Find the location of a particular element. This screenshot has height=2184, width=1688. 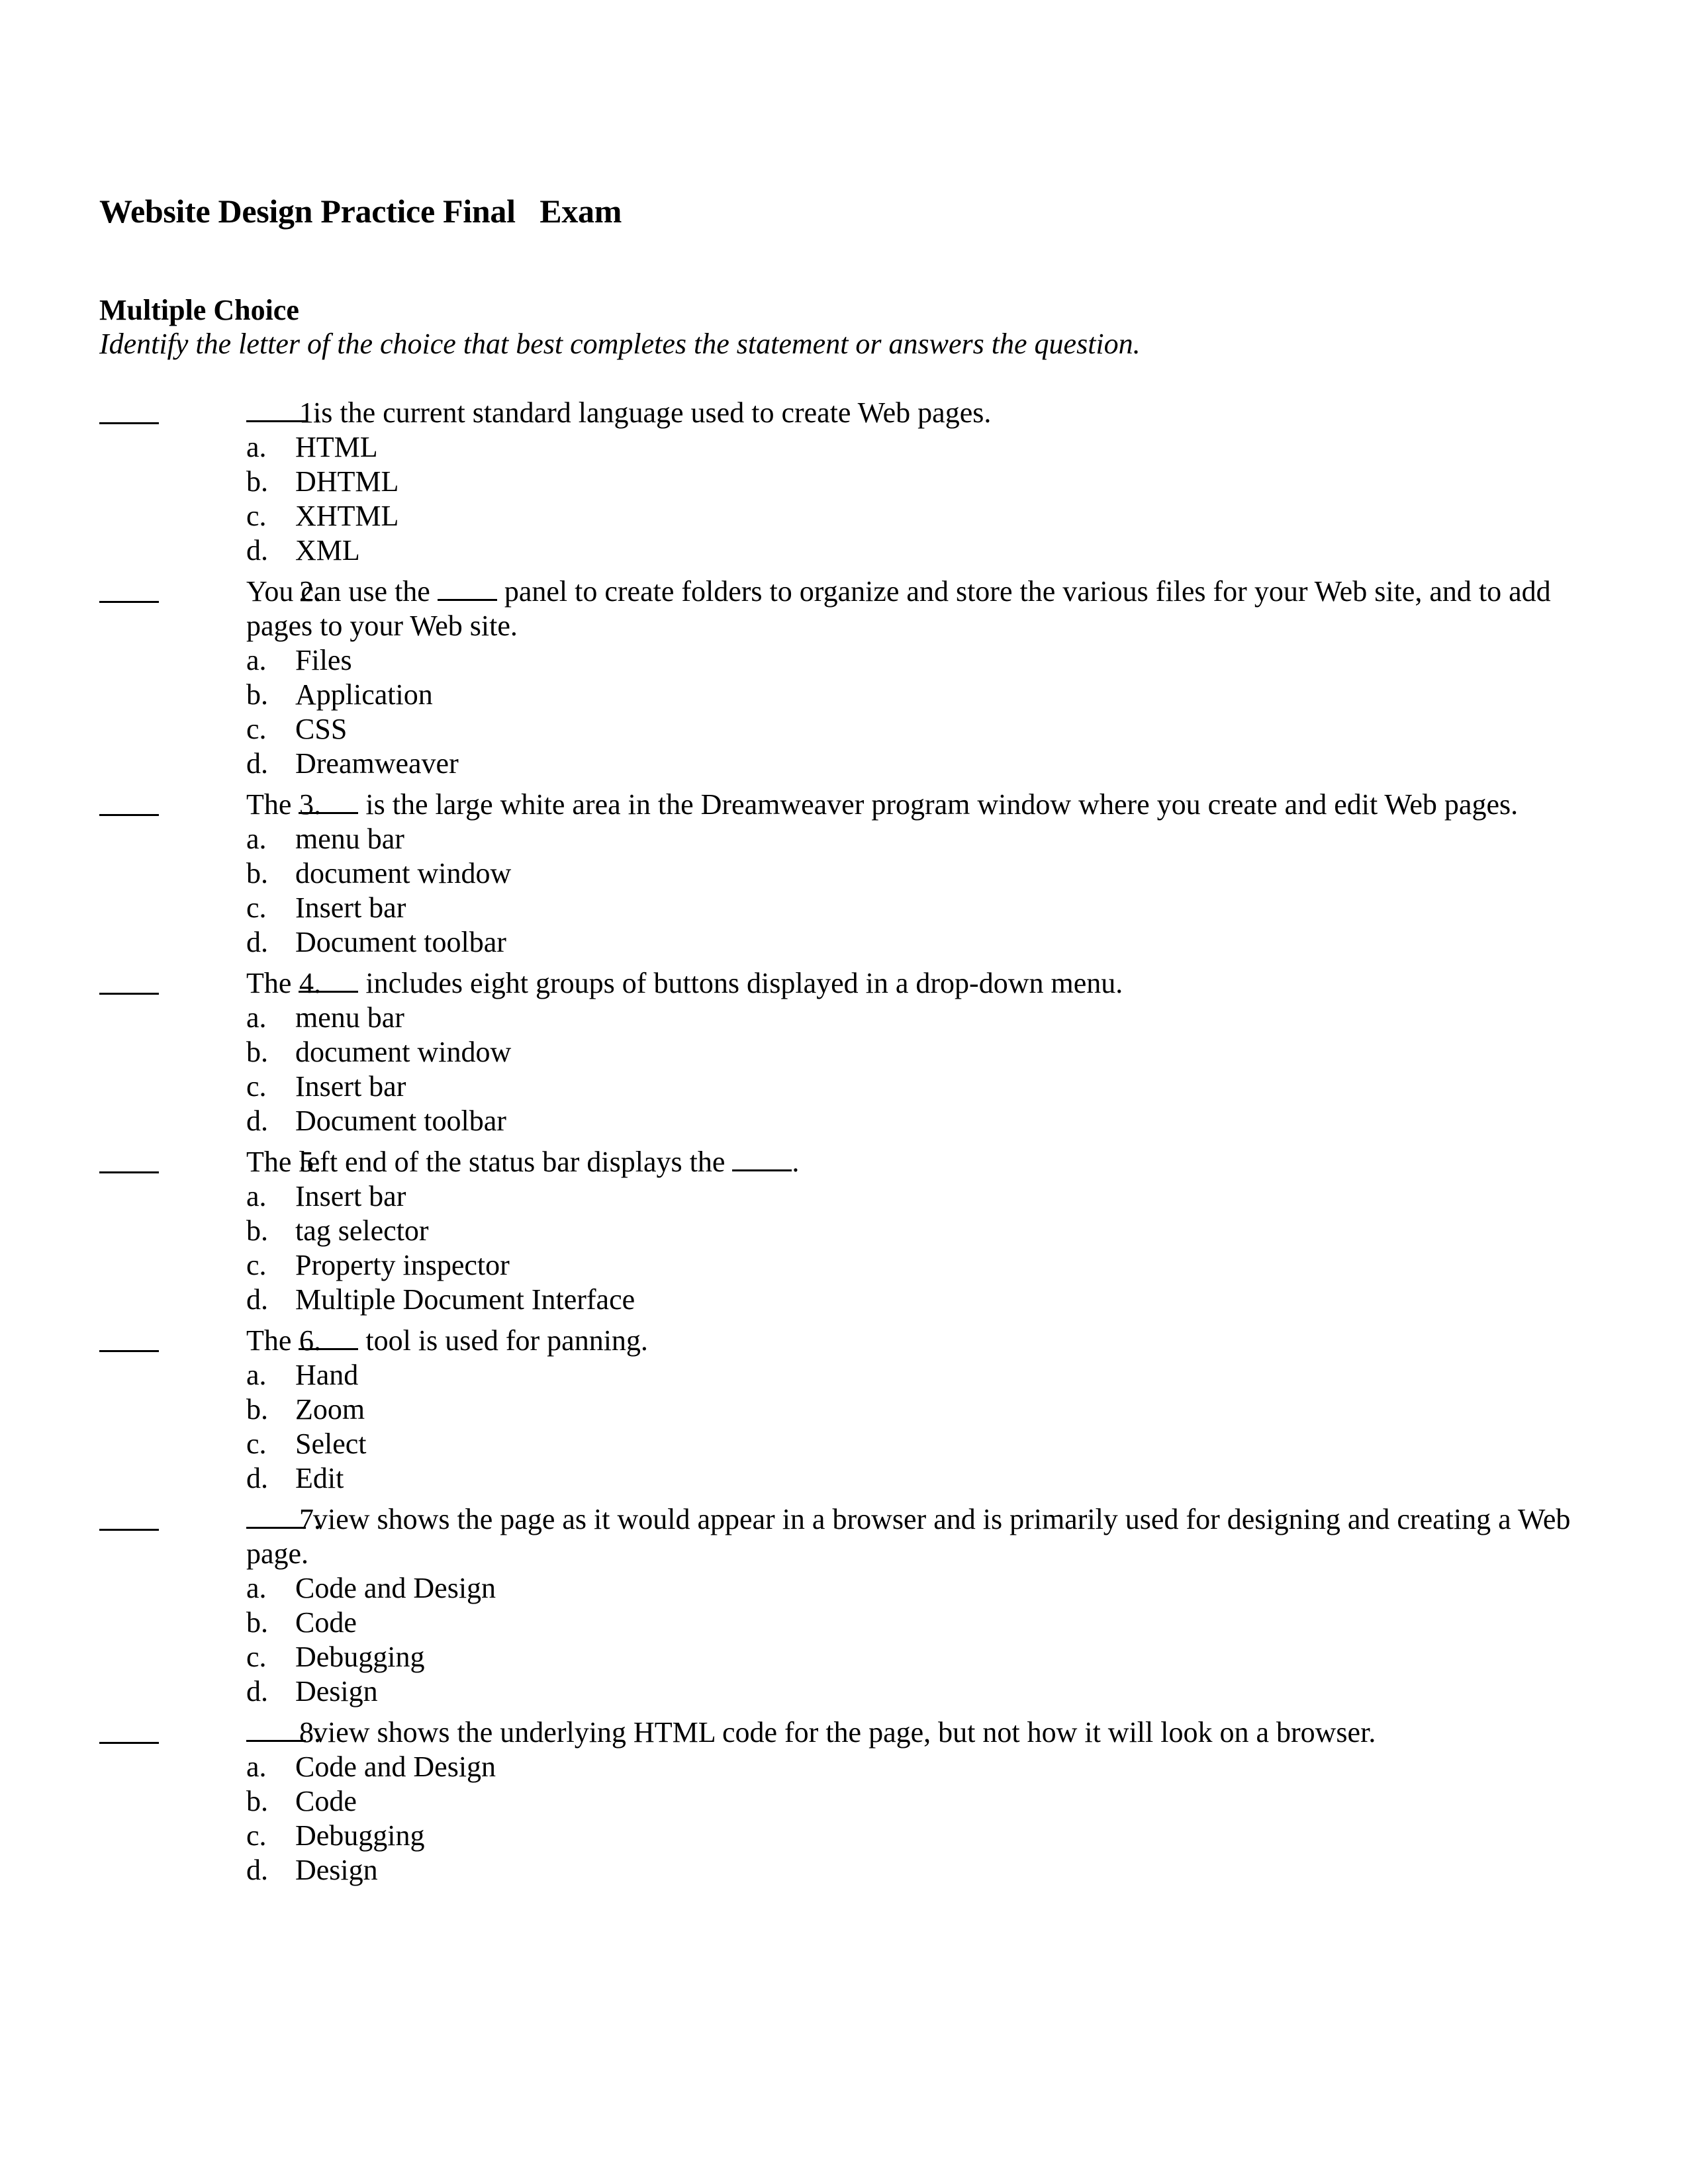

answer-option: a. Insert bar is located at coordinates (920, 1196).